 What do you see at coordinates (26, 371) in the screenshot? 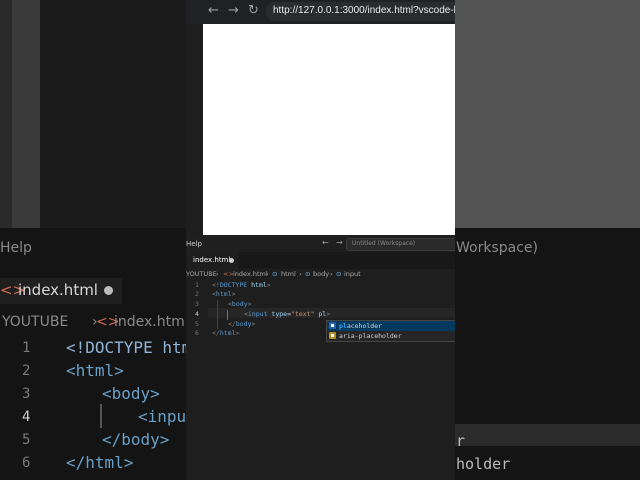
I see `bg-line-number: 2` at bounding box center [26, 371].